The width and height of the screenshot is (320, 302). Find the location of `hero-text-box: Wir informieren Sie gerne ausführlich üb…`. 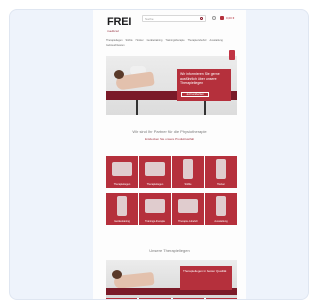

hero-text-box: Wir informieren Sie gerne ausführlich üb… is located at coordinates (204, 85).